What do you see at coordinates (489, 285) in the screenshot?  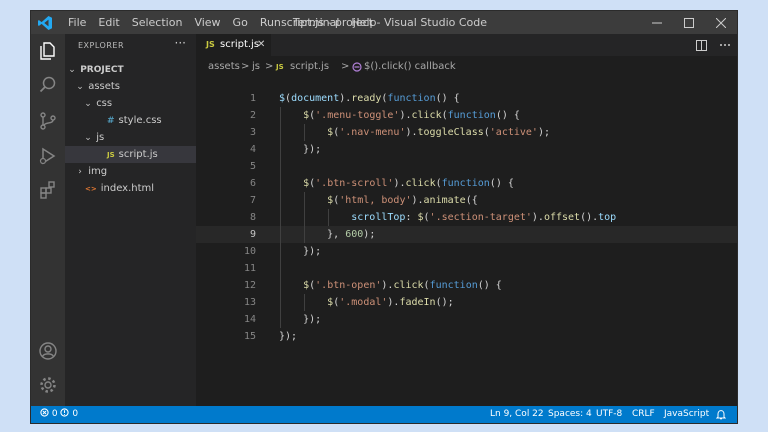 I see `code-token: () {` at bounding box center [489, 285].